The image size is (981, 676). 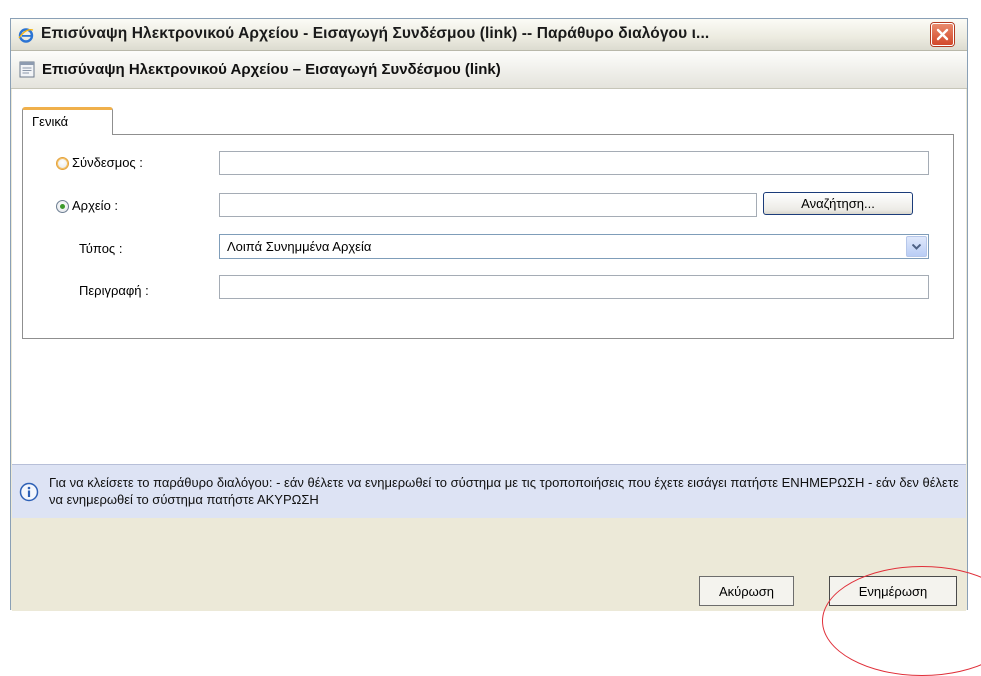 What do you see at coordinates (488, 205) in the screenshot?
I see `file-input` at bounding box center [488, 205].